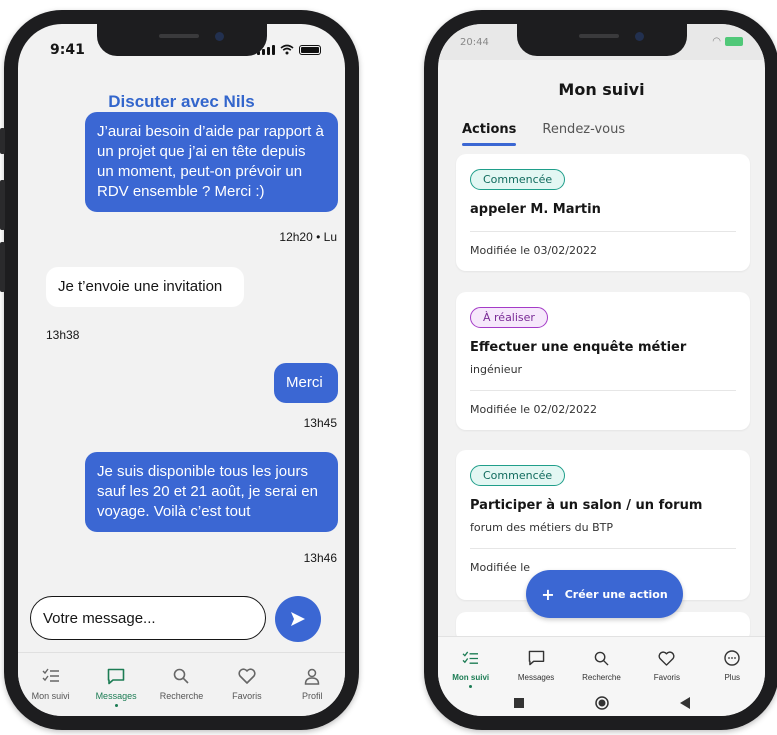 The image size is (777, 735). Describe the element at coordinates (496, 369) in the screenshot. I see `action-subtitle: ingénieur` at that location.